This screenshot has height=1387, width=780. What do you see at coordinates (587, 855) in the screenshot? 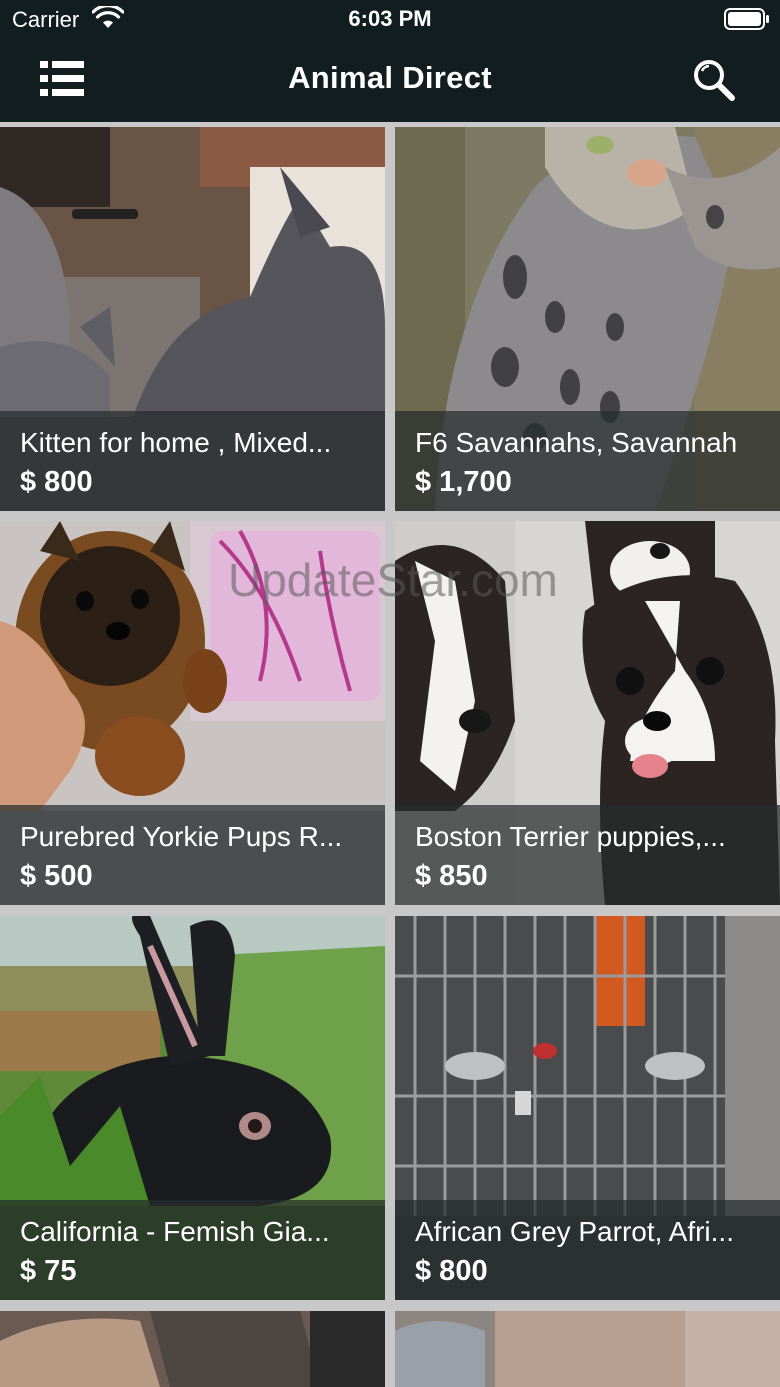
I see `listing-caption: Boston Terrier puppies,... $ 850` at bounding box center [587, 855].